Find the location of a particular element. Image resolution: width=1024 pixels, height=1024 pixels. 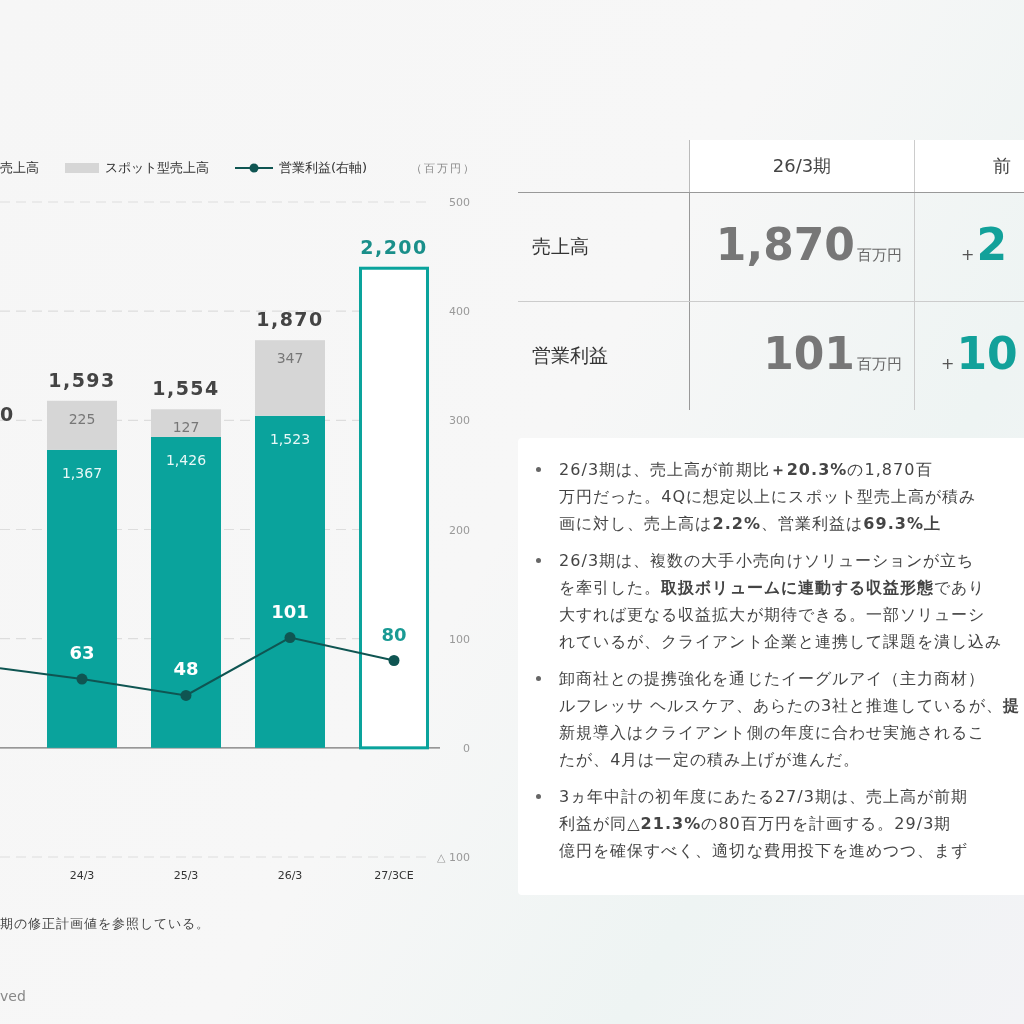

legend-label: スポット型売上高 is located at coordinates (157, 168).